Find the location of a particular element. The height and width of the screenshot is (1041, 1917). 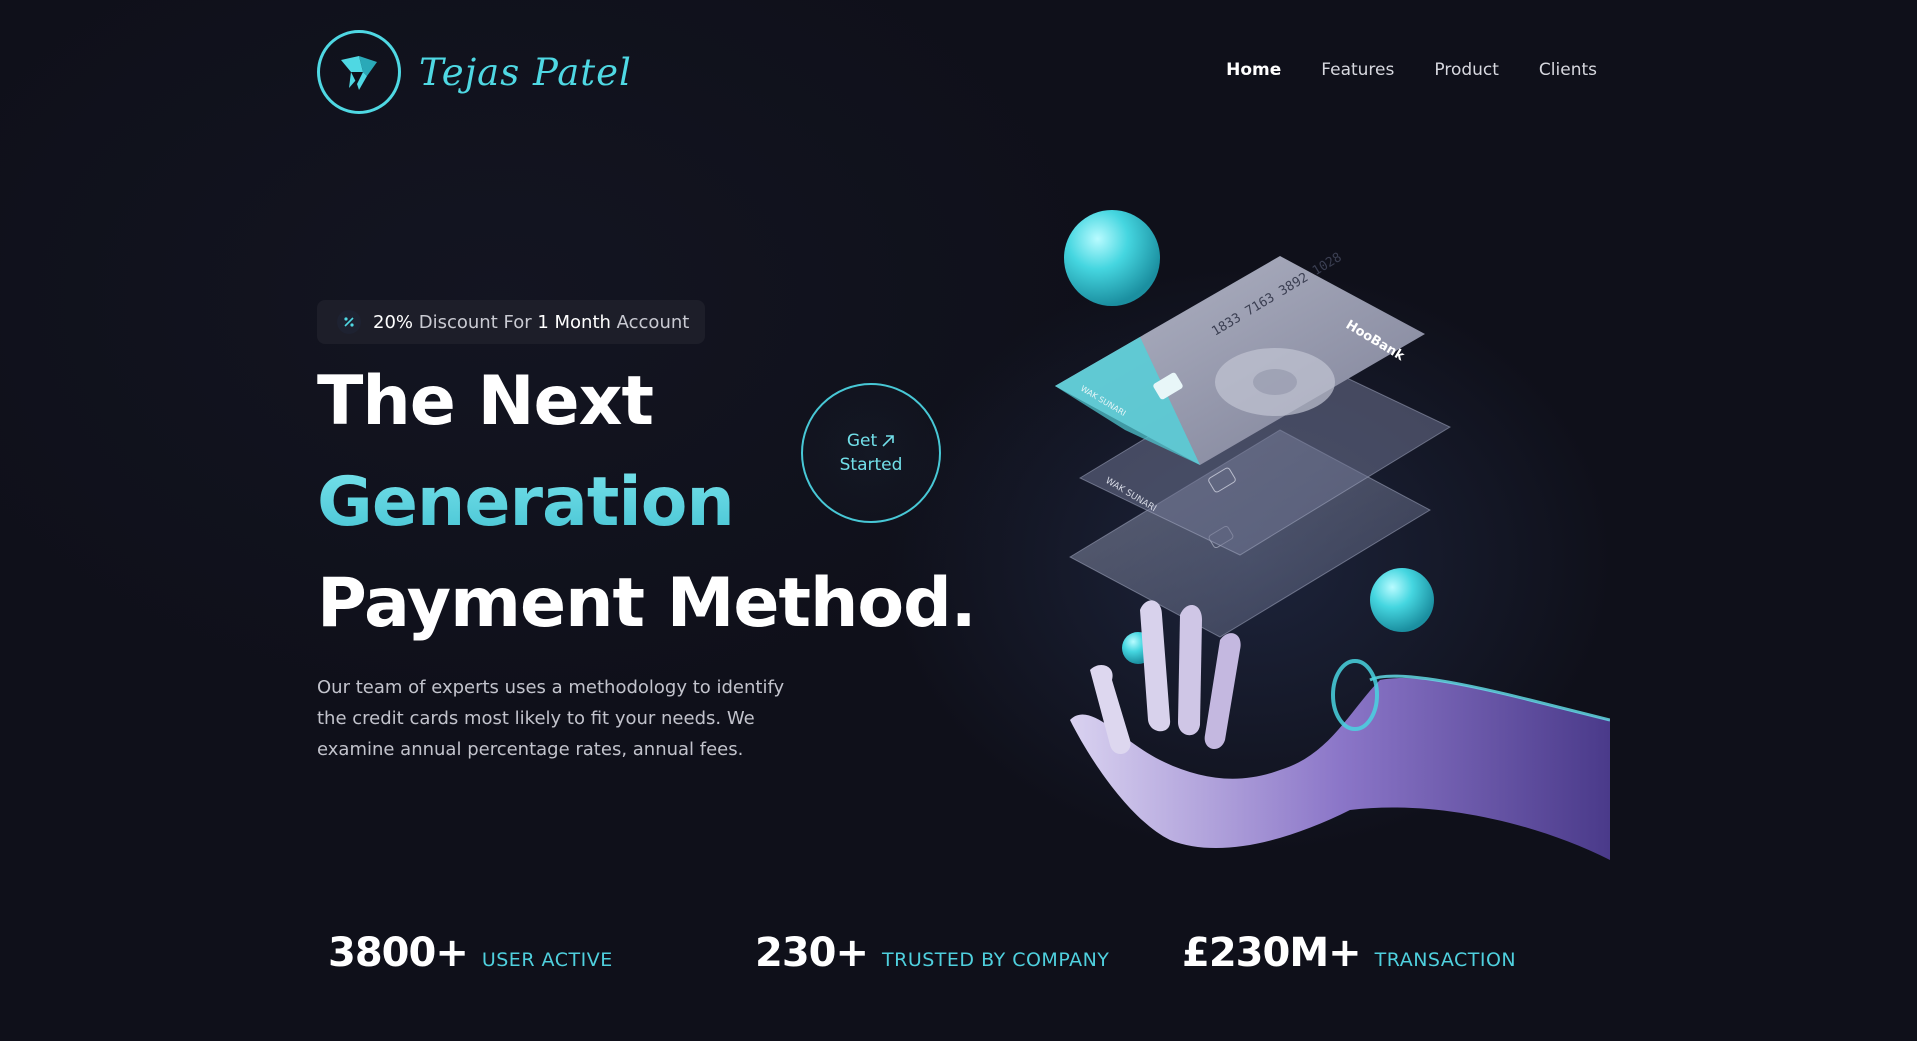

cta-label-line-1: Get is located at coordinates (862, 441).